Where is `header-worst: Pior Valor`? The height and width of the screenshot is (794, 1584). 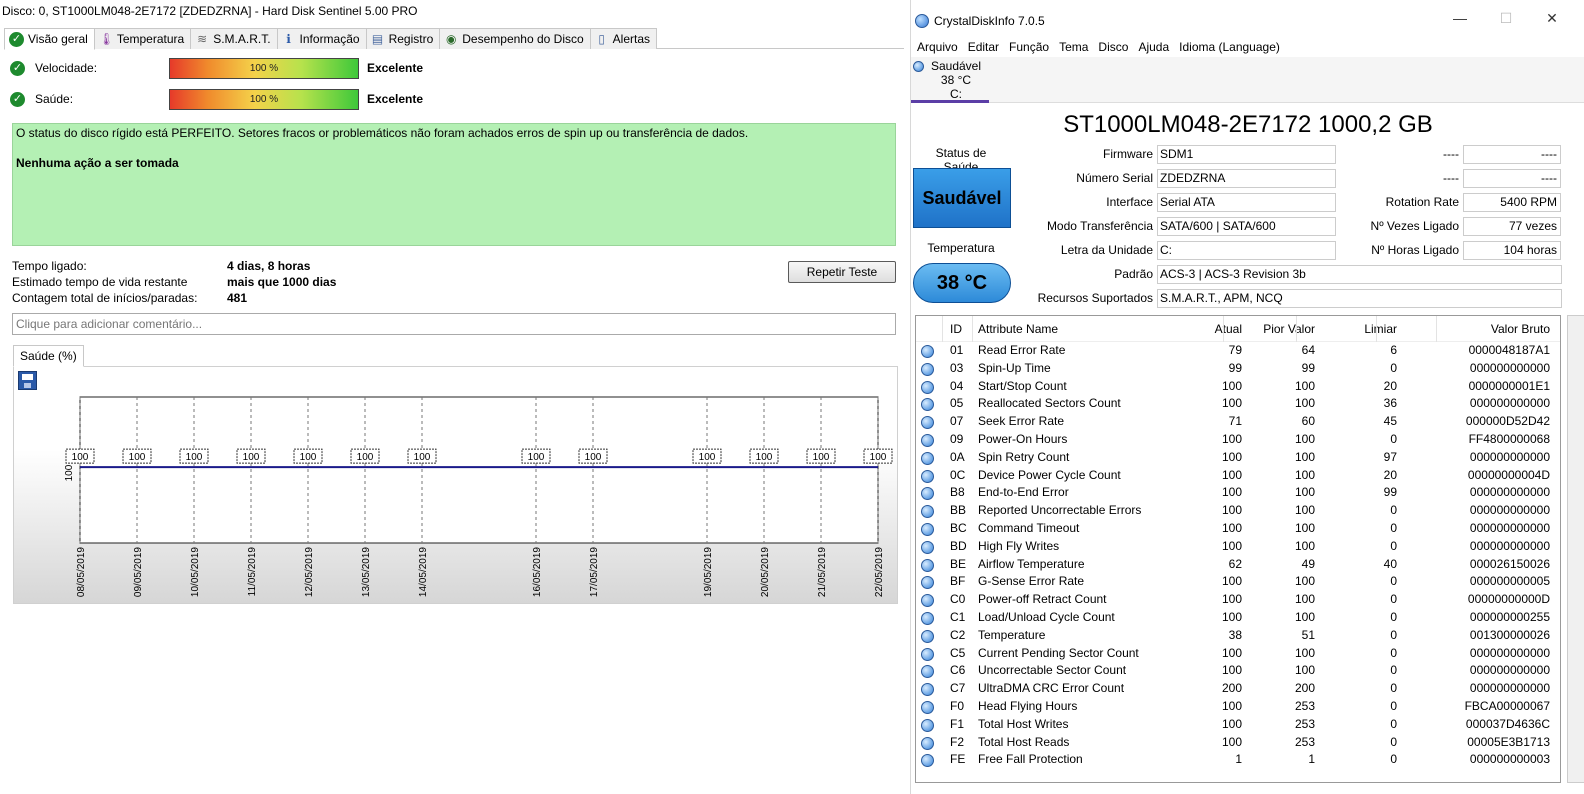 header-worst: Pior Valor is located at coordinates (1289, 329).